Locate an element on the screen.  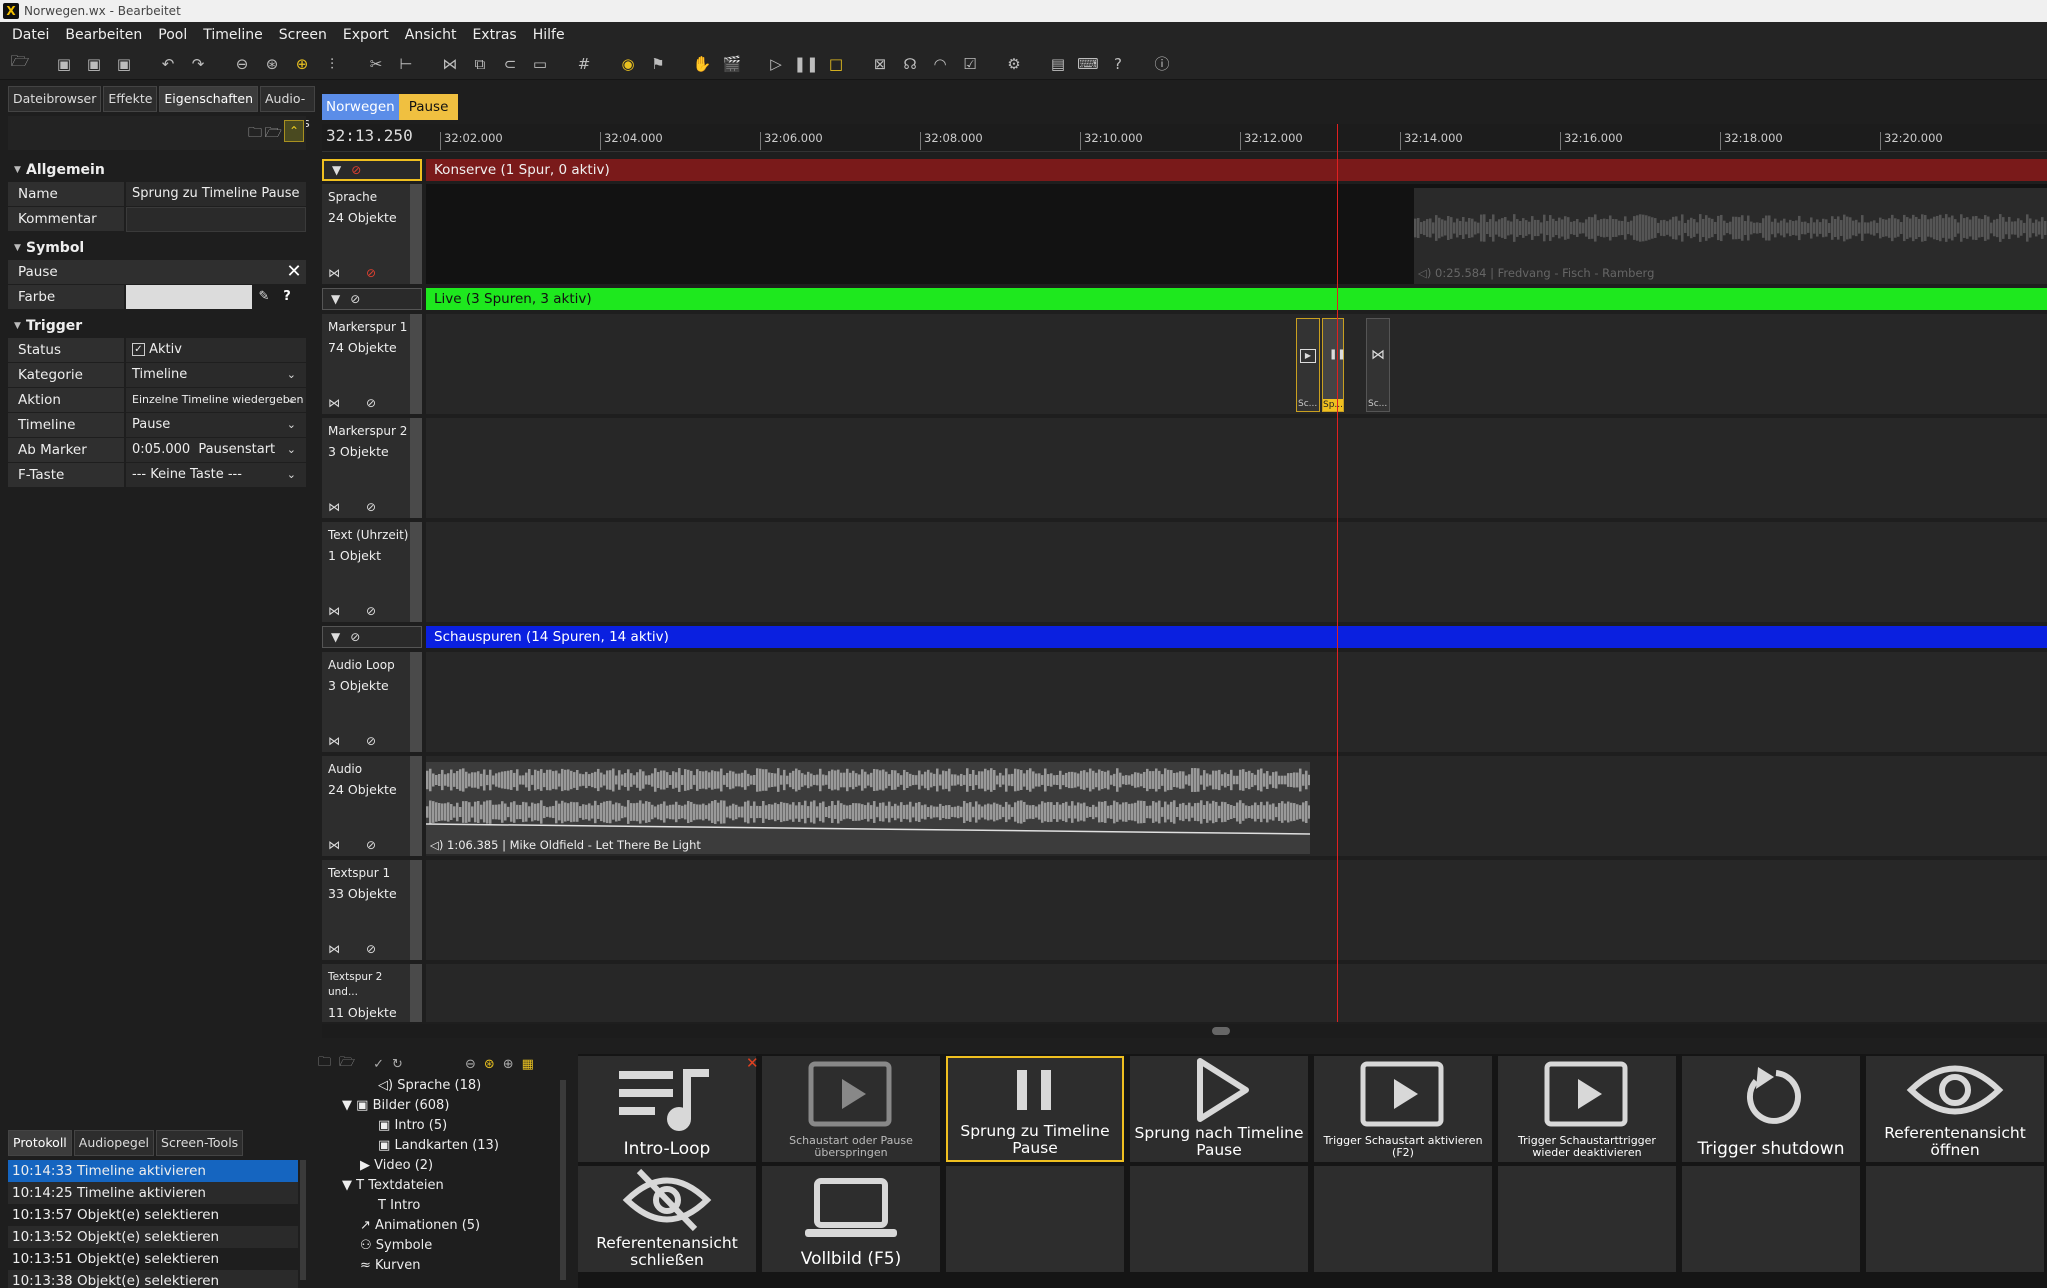
track-header-audio-loop: Audio Loop 3 Objekte ⋈ ⊘ is located at coordinates (372, 702).